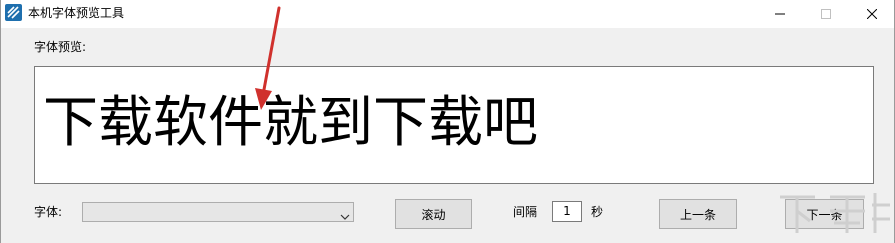 The image size is (895, 243). Describe the element at coordinates (60, 47) in the screenshot. I see `preview-label: 字体预览:` at that location.